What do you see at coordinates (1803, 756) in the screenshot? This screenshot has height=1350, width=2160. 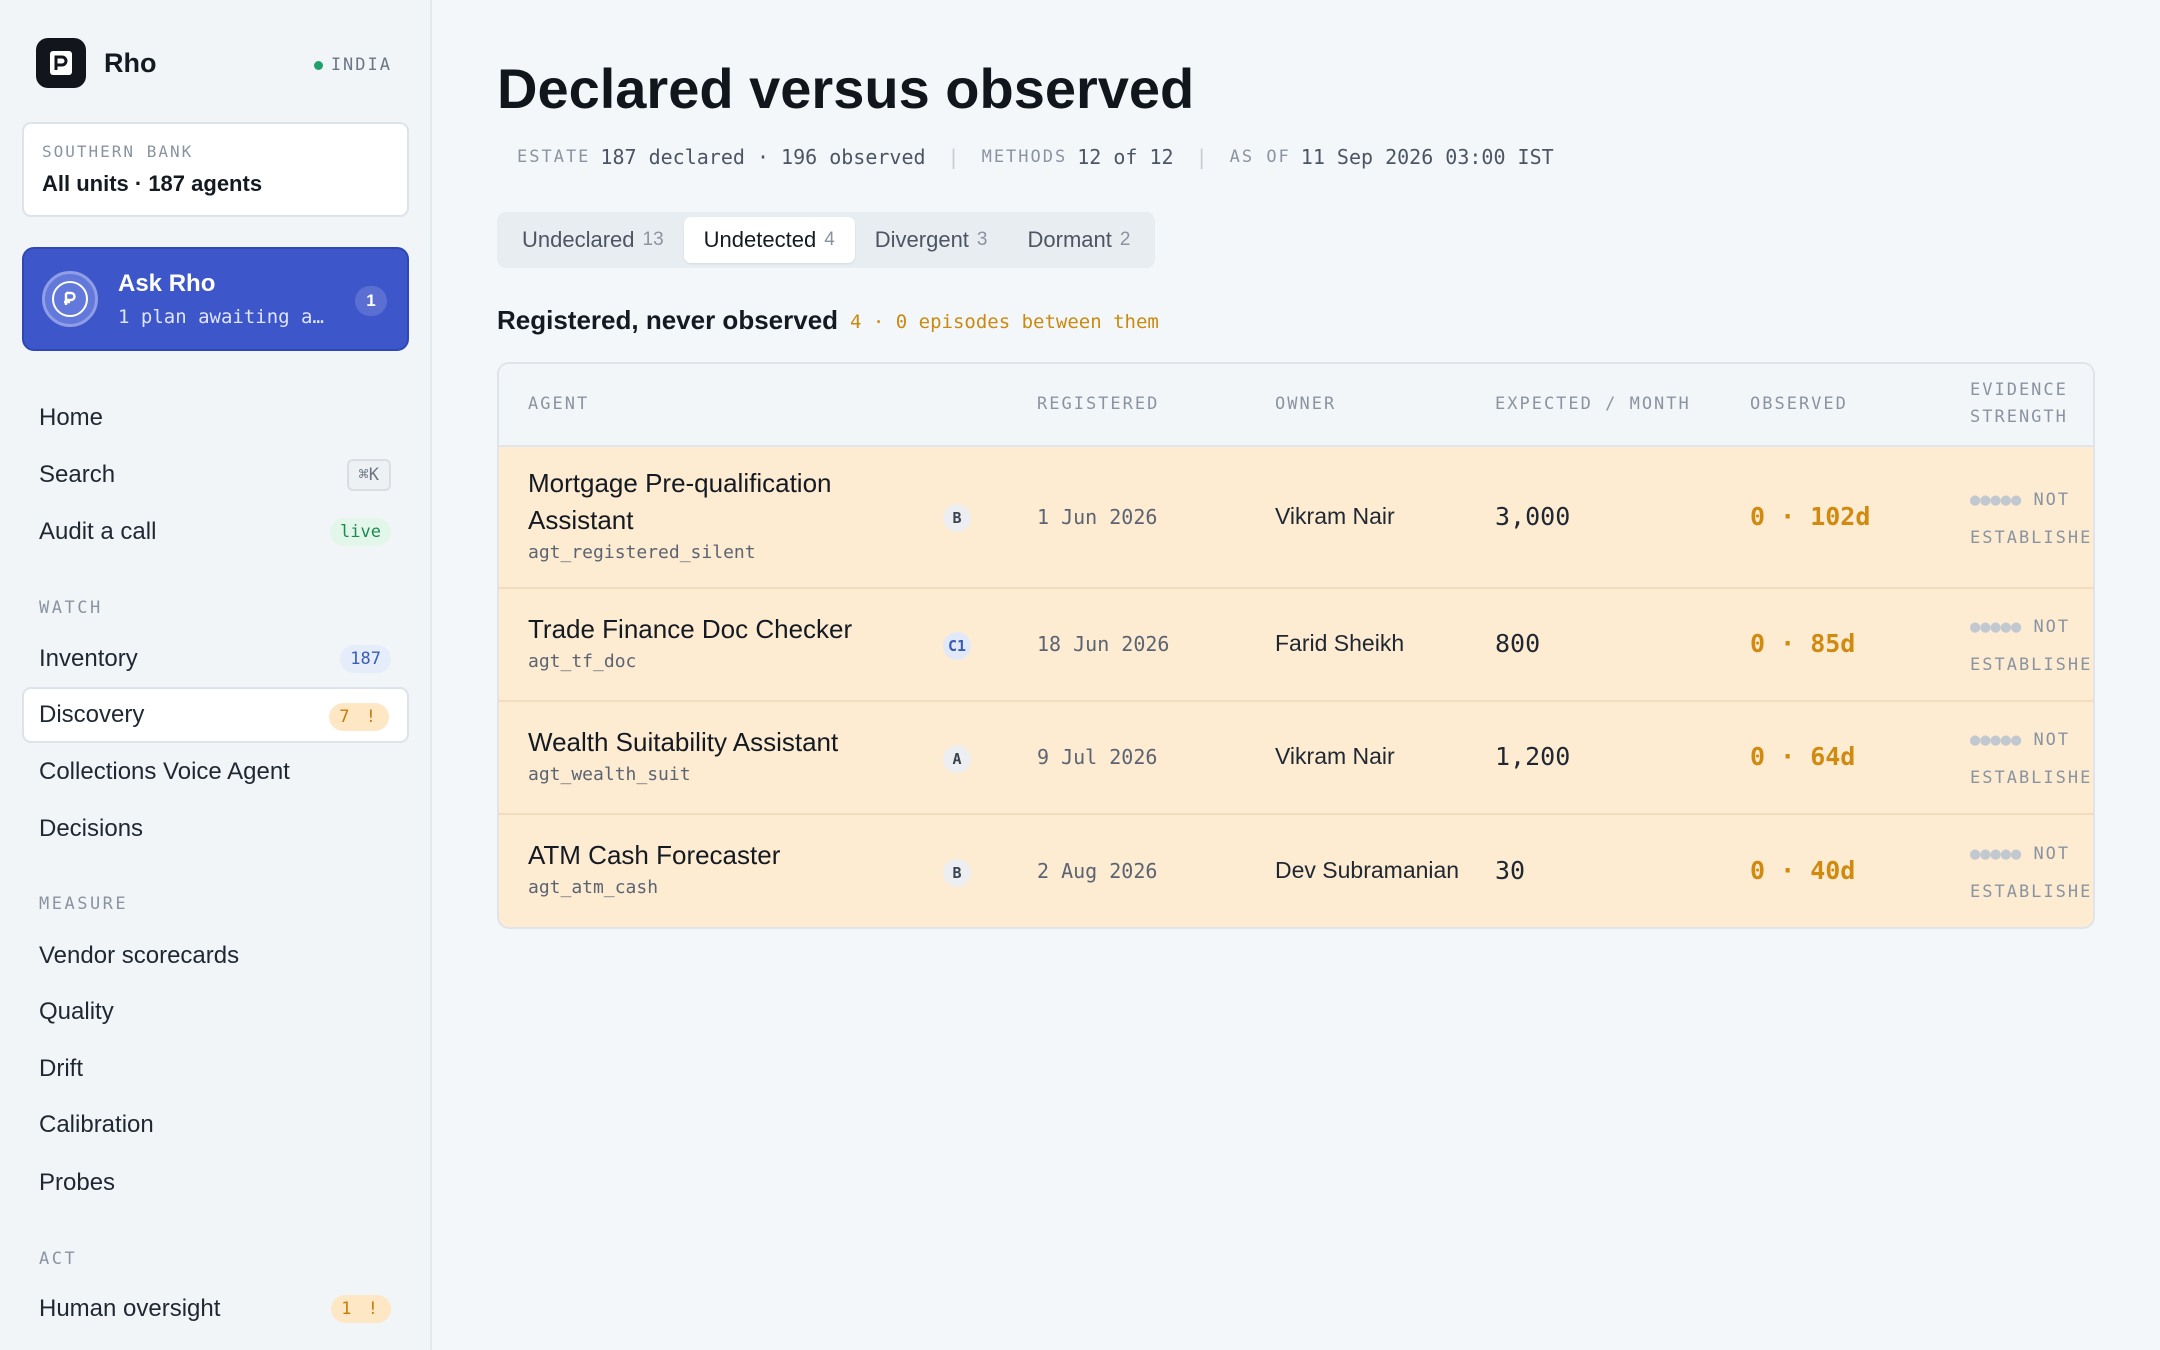 I see `observed-value: 0 · 64d` at bounding box center [1803, 756].